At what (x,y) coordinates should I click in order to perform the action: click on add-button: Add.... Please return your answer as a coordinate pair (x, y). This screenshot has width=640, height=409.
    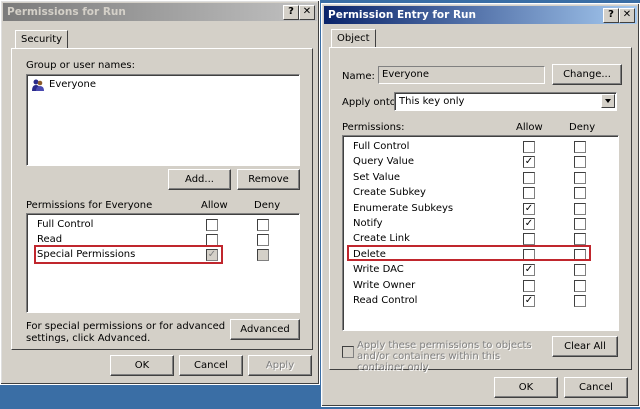
    Looking at the image, I should click on (199, 179).